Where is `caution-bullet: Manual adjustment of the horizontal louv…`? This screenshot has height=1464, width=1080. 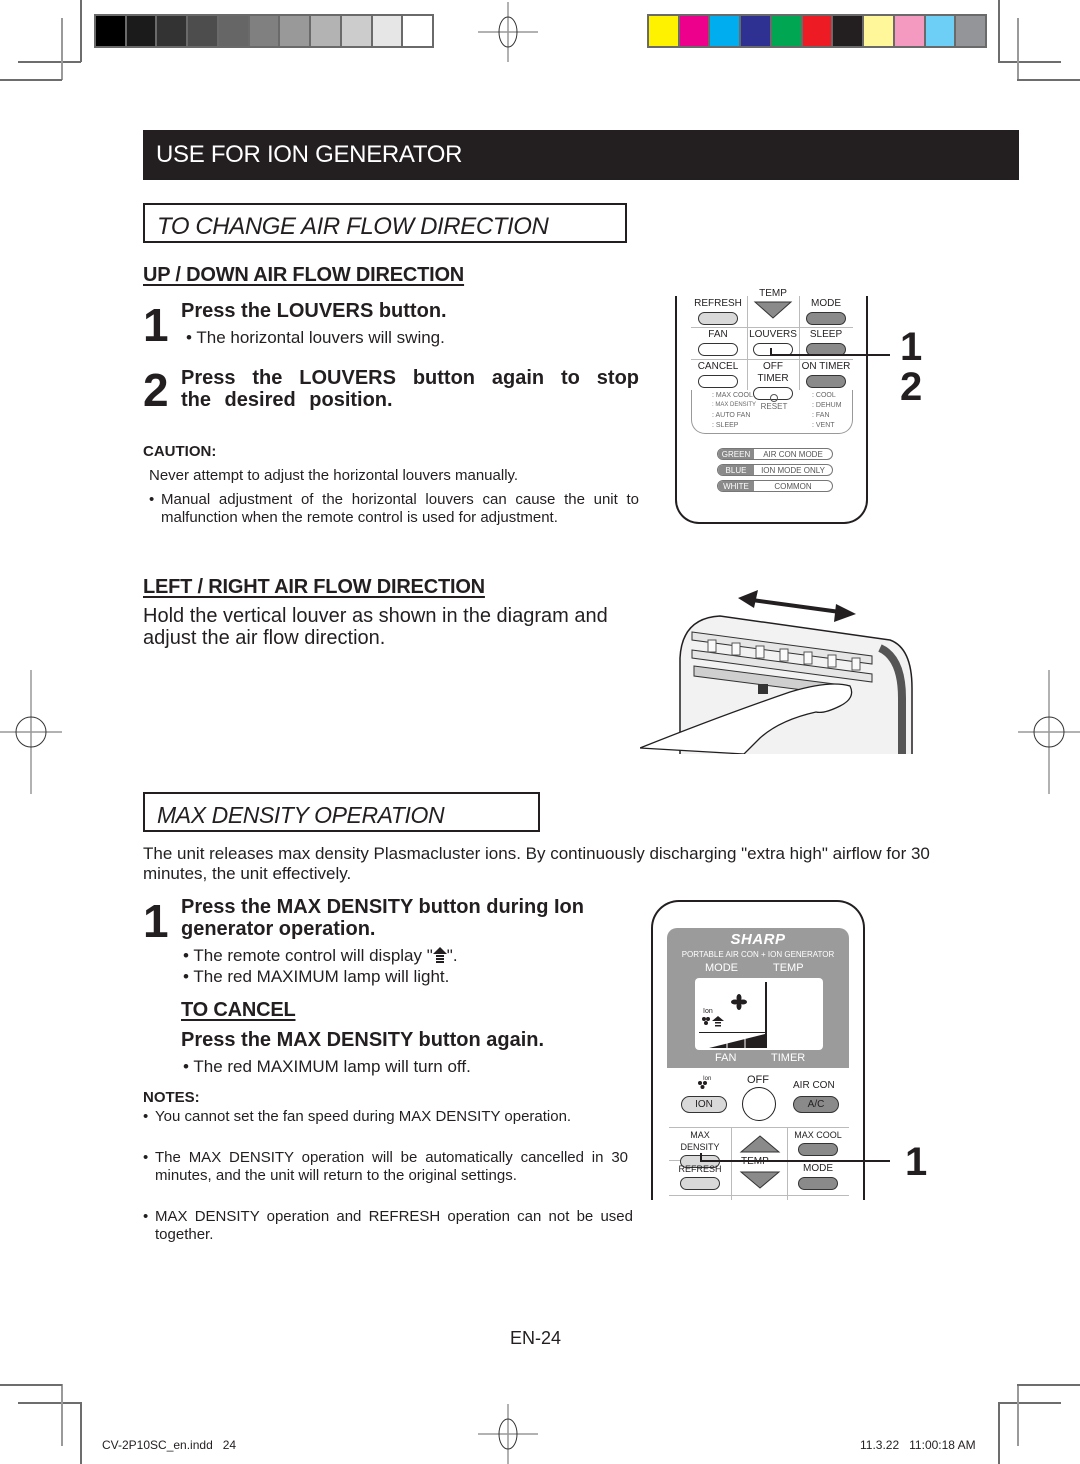
caution-bullet: Manual adjustment of the horizontal louv… is located at coordinates (394, 509).